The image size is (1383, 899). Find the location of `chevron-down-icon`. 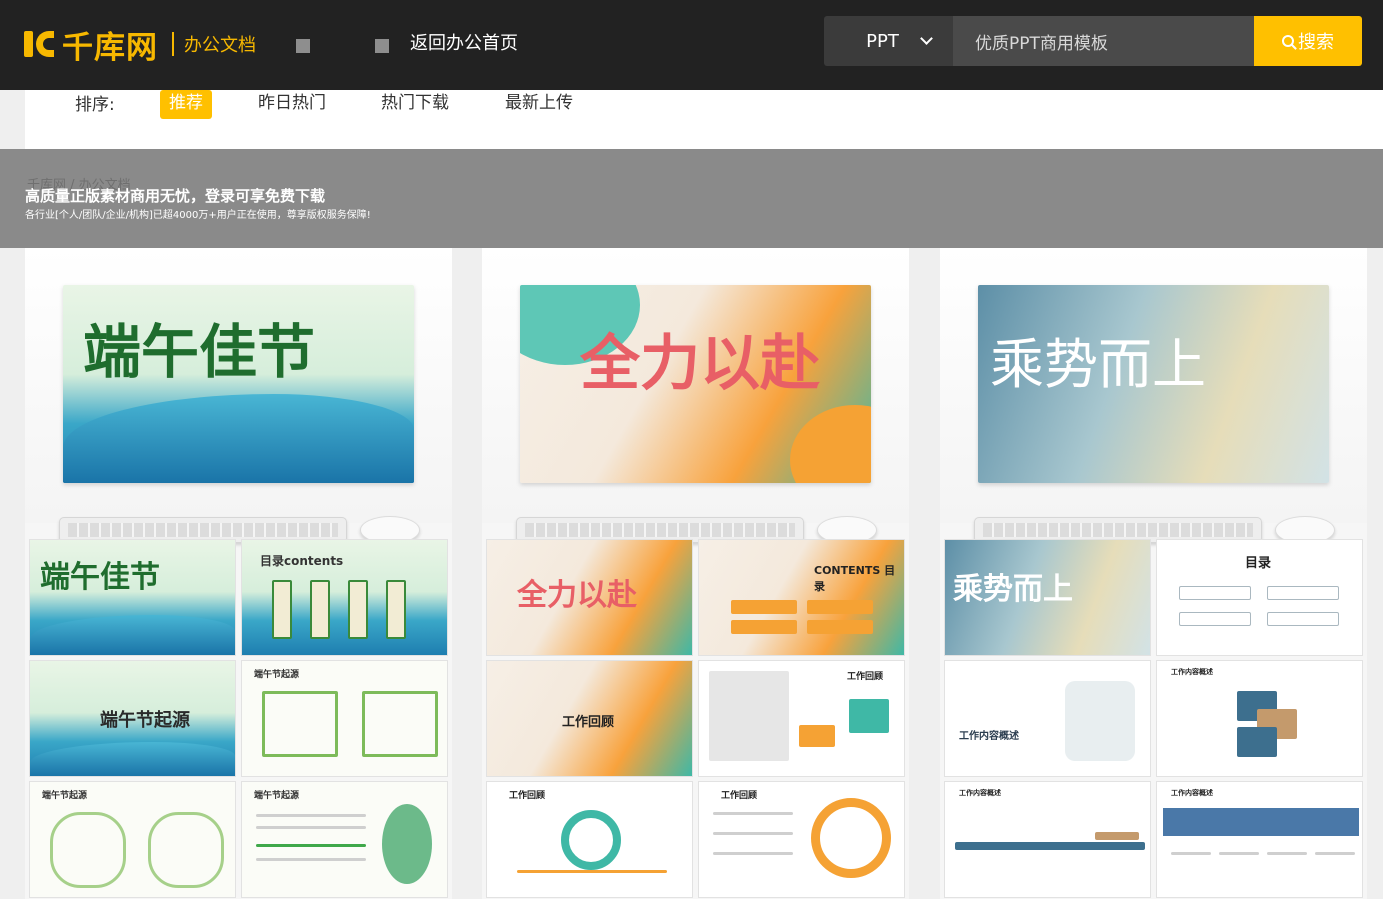

chevron-down-icon is located at coordinates (926, 38).